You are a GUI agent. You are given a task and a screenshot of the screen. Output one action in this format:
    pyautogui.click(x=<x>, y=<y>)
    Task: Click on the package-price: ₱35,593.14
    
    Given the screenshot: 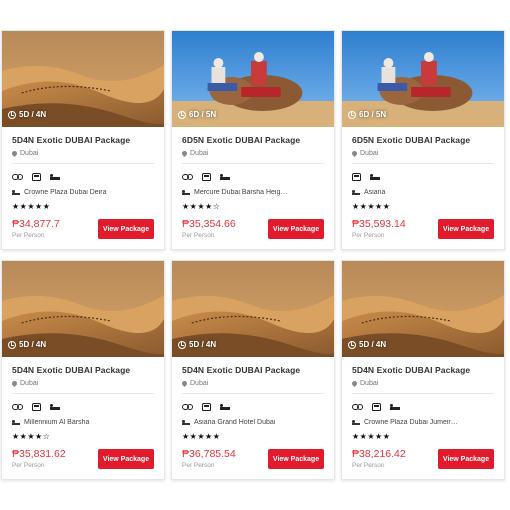 What is the action you would take?
    pyautogui.click(x=379, y=224)
    